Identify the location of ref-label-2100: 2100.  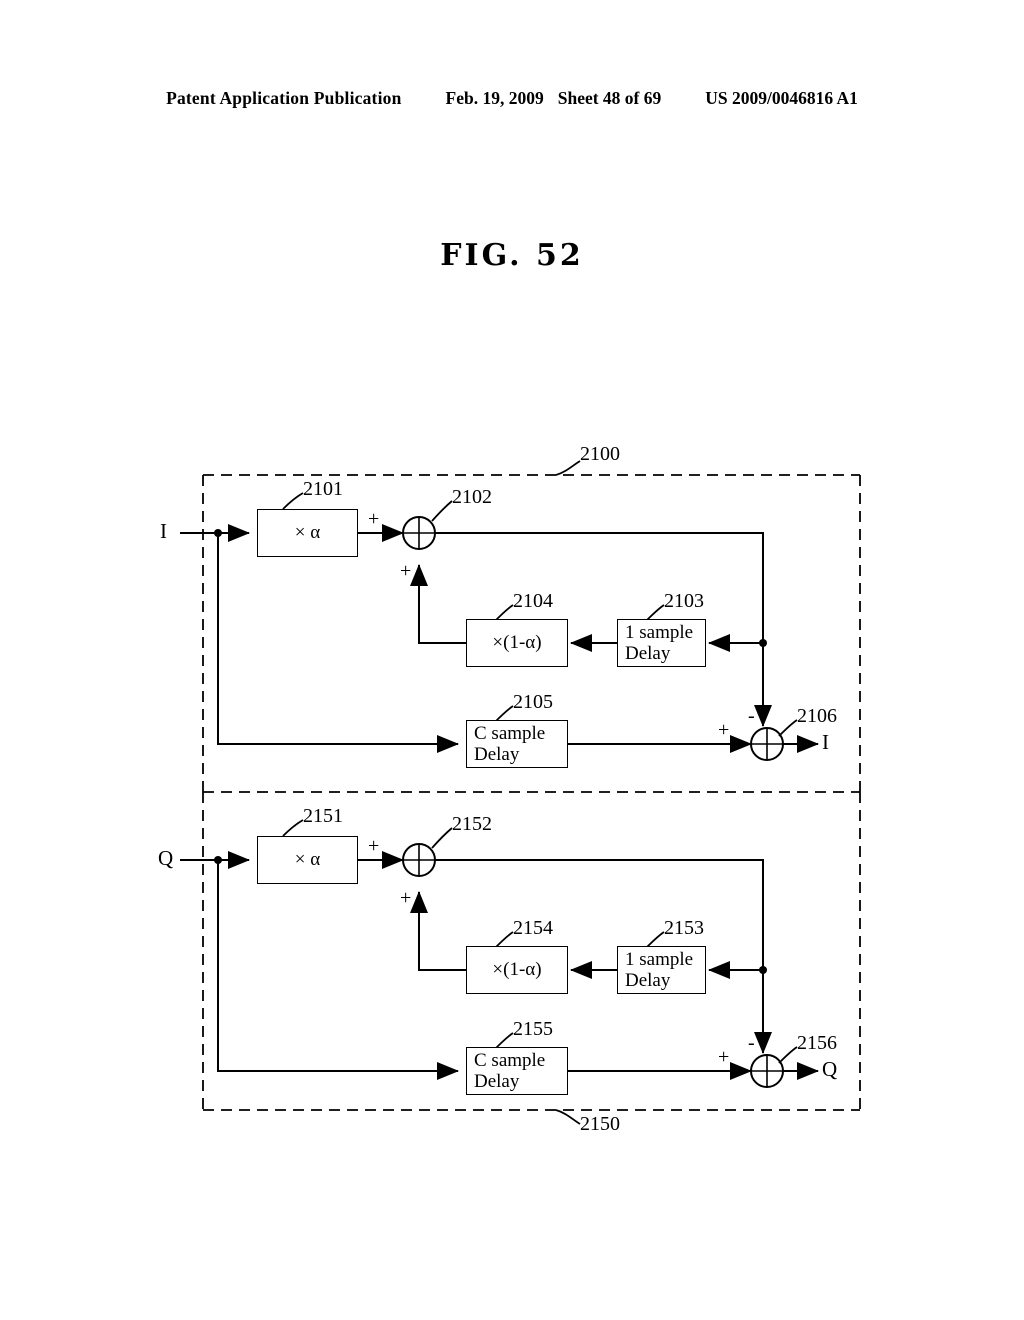
(600, 454).